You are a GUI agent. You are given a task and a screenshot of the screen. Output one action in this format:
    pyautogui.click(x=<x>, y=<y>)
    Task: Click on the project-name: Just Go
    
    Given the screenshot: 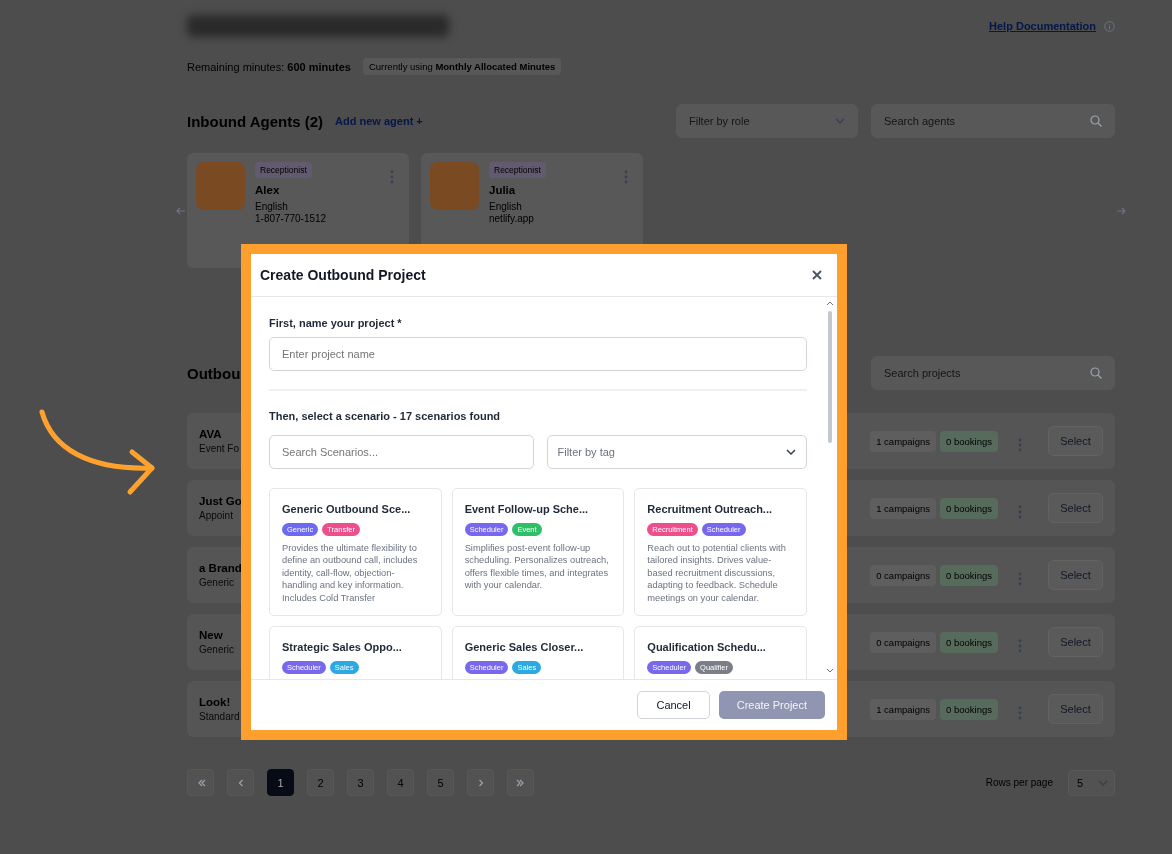 What is the action you would take?
    pyautogui.click(x=220, y=501)
    